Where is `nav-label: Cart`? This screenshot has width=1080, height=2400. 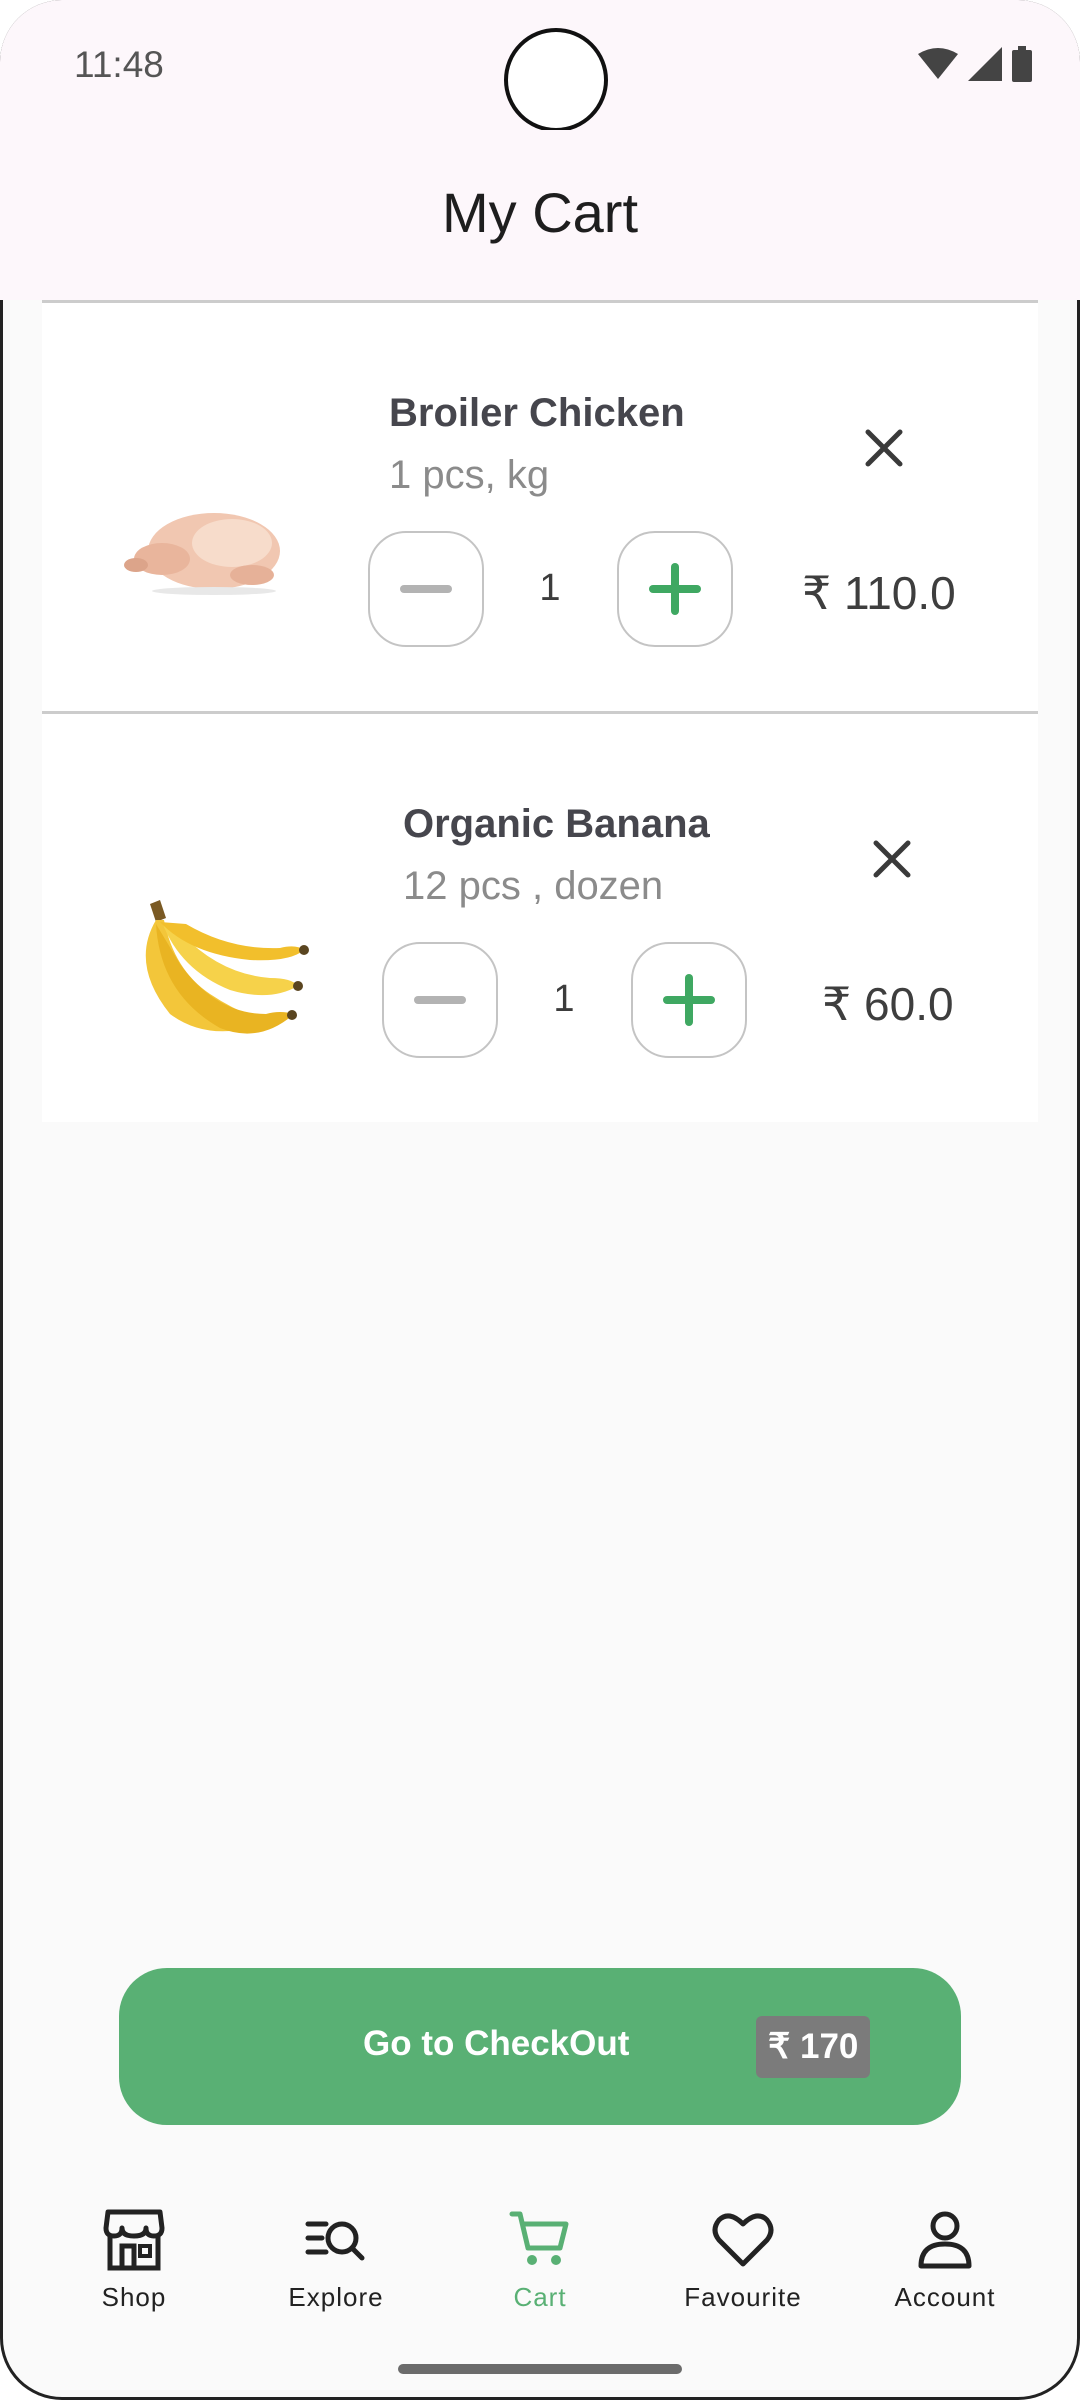 nav-label: Cart is located at coordinates (540, 2297).